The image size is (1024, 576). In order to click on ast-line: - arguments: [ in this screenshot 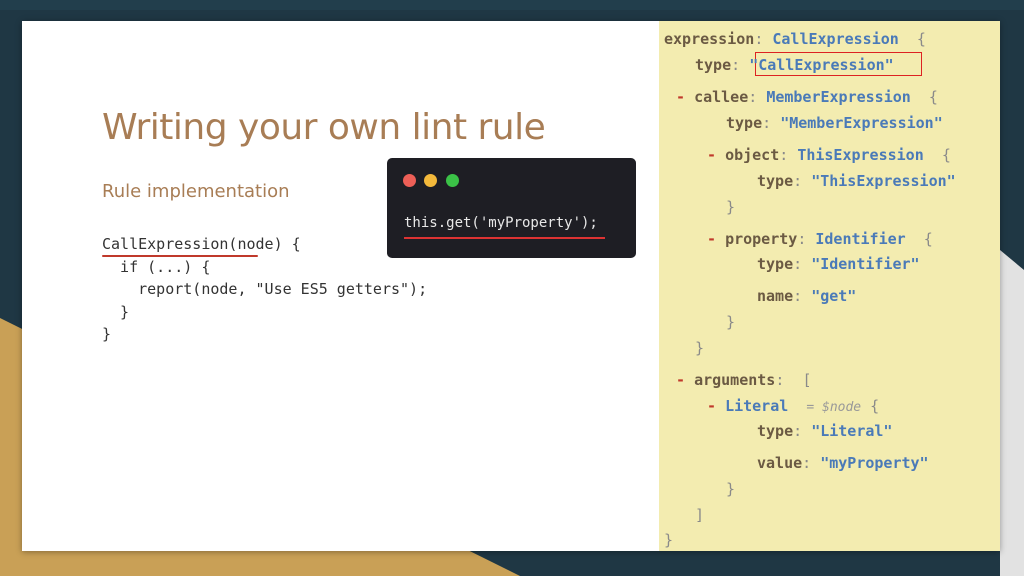, I will do `click(744, 380)`.